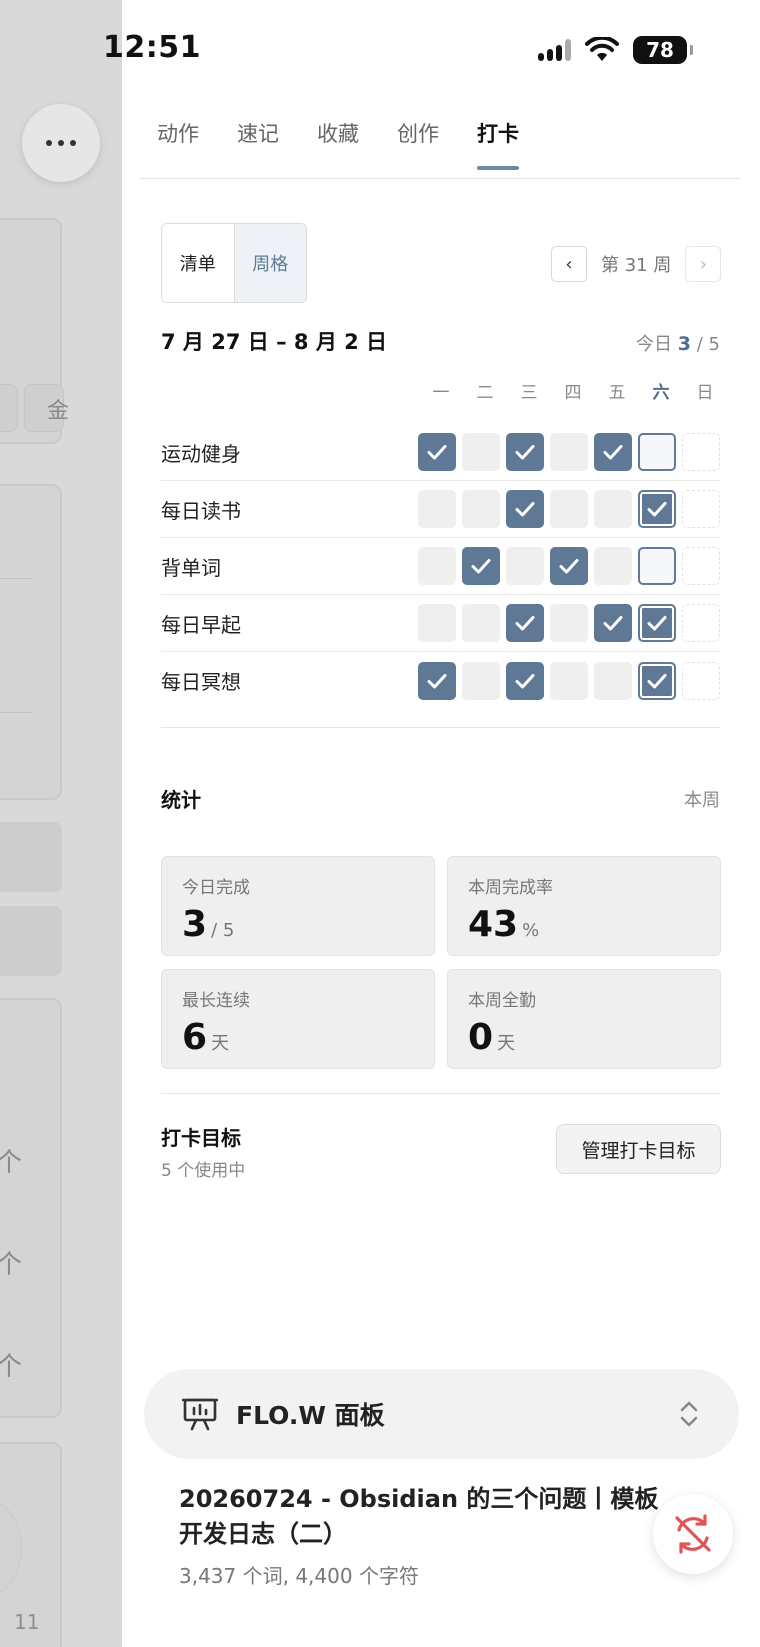  I want to click on status-time: 12:51, so click(152, 47).